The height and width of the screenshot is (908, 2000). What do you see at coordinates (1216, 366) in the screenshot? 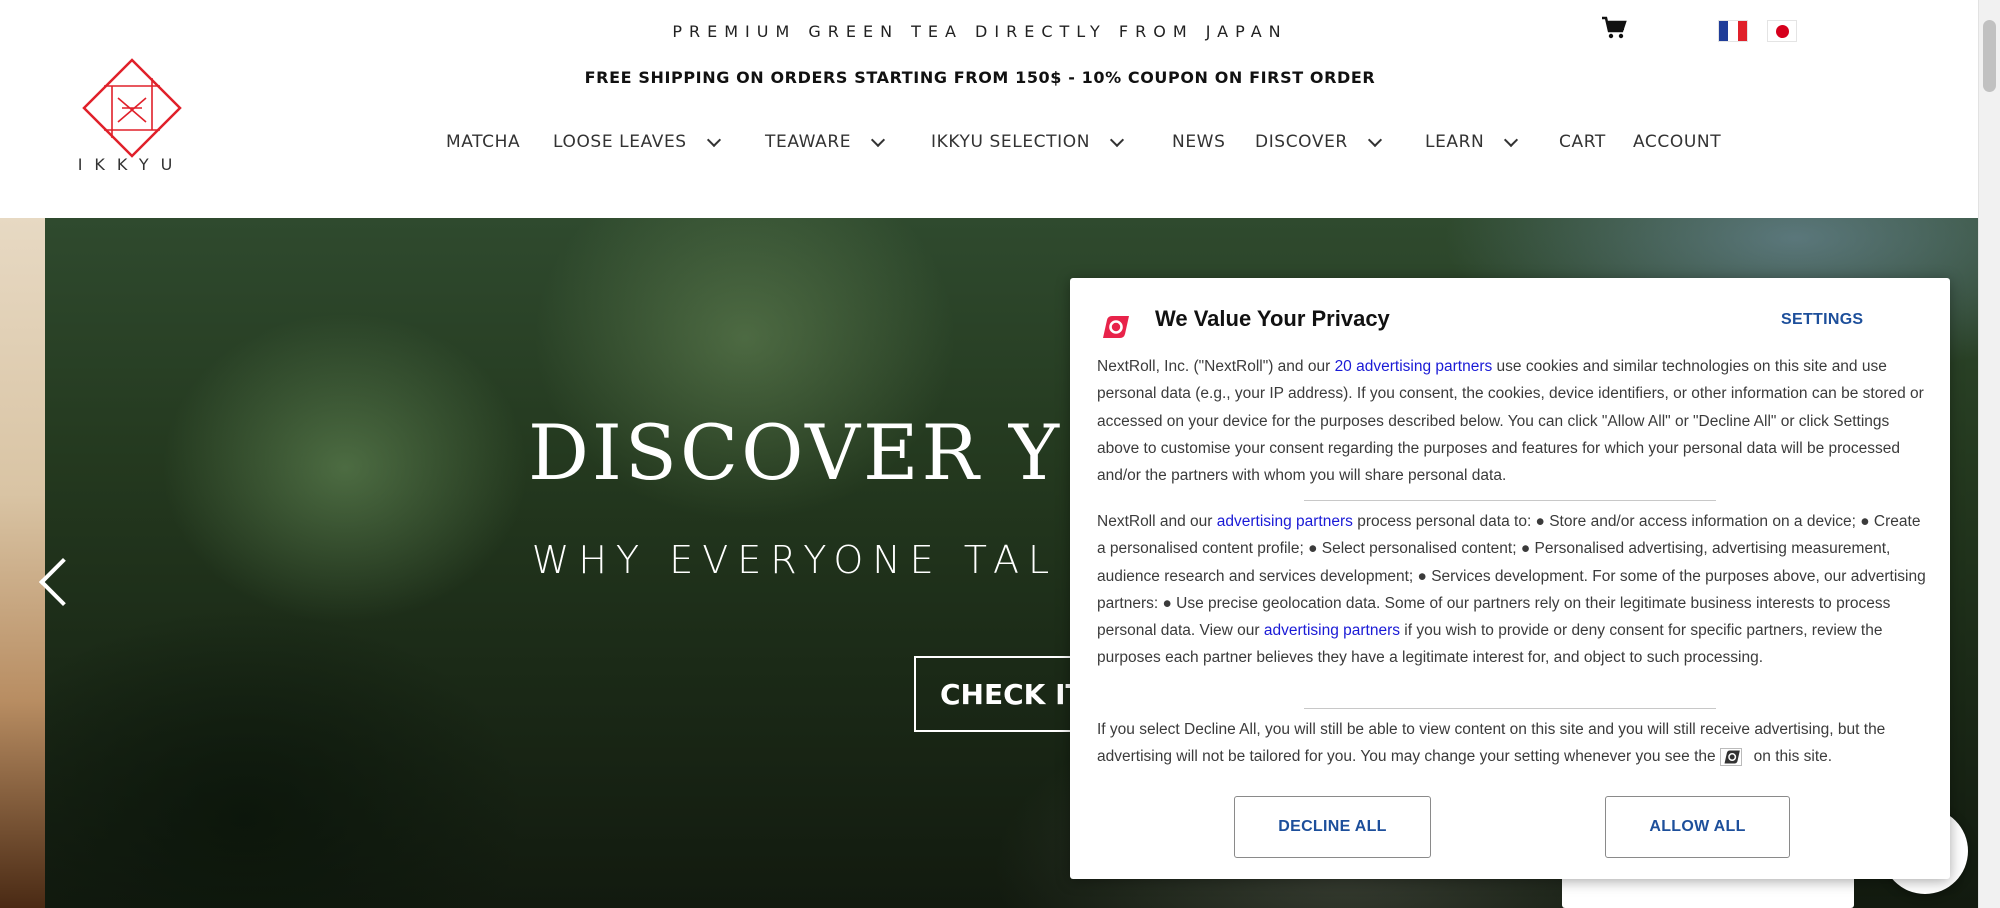
I see `text: NextRoll, Inc. ("NextRoll") and our` at bounding box center [1216, 366].